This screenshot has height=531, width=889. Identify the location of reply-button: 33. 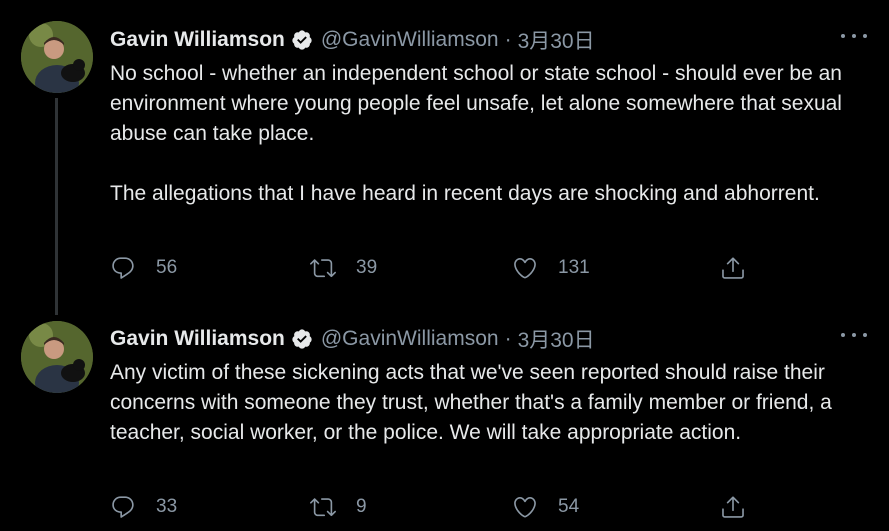
(143, 507).